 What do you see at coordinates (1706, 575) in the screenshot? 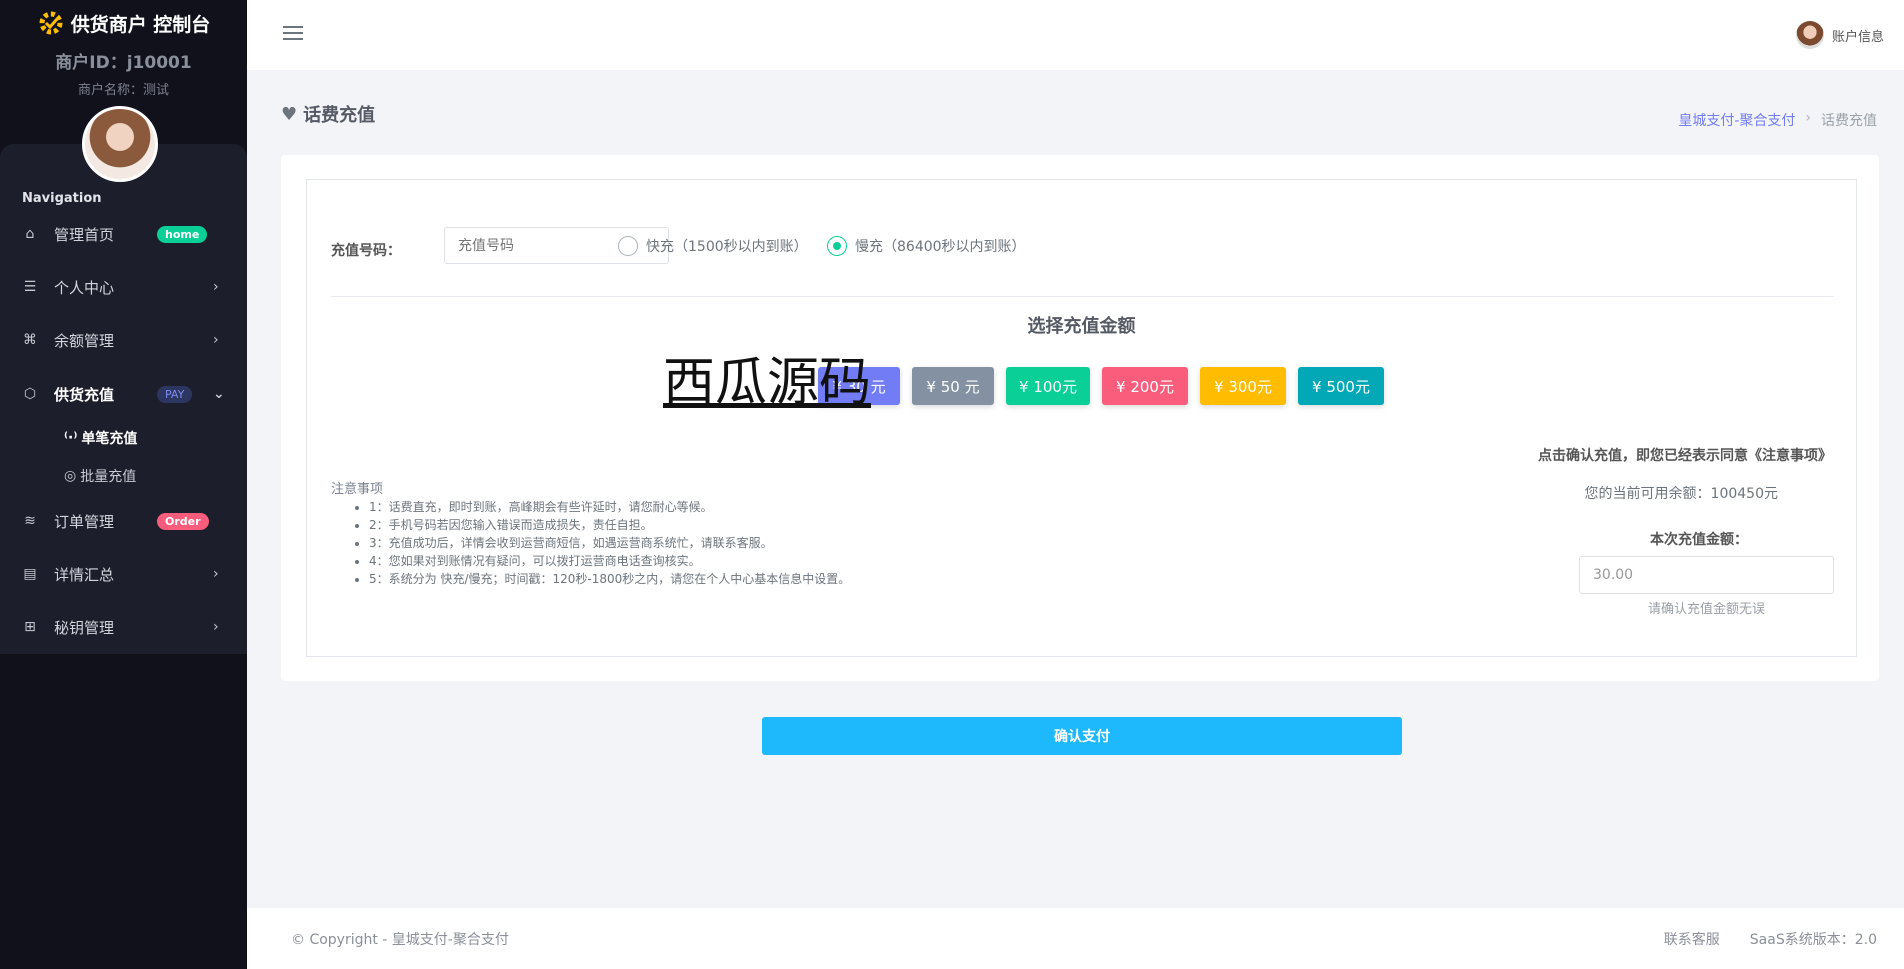
I see `amount-input` at bounding box center [1706, 575].